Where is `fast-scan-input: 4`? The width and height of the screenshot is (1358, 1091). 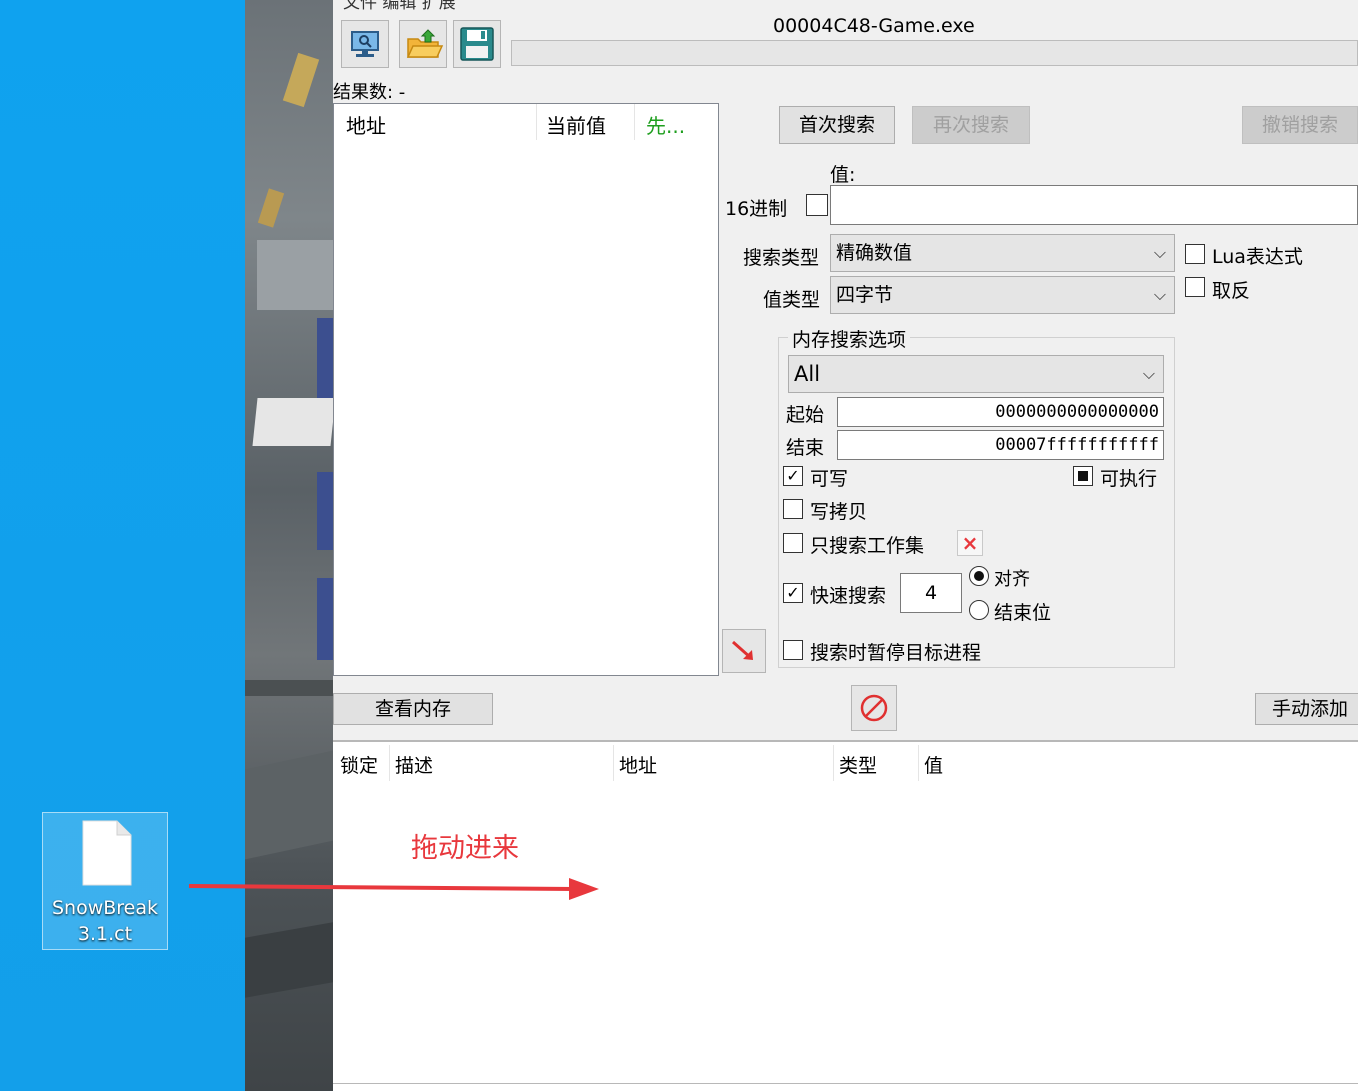 fast-scan-input: 4 is located at coordinates (931, 593).